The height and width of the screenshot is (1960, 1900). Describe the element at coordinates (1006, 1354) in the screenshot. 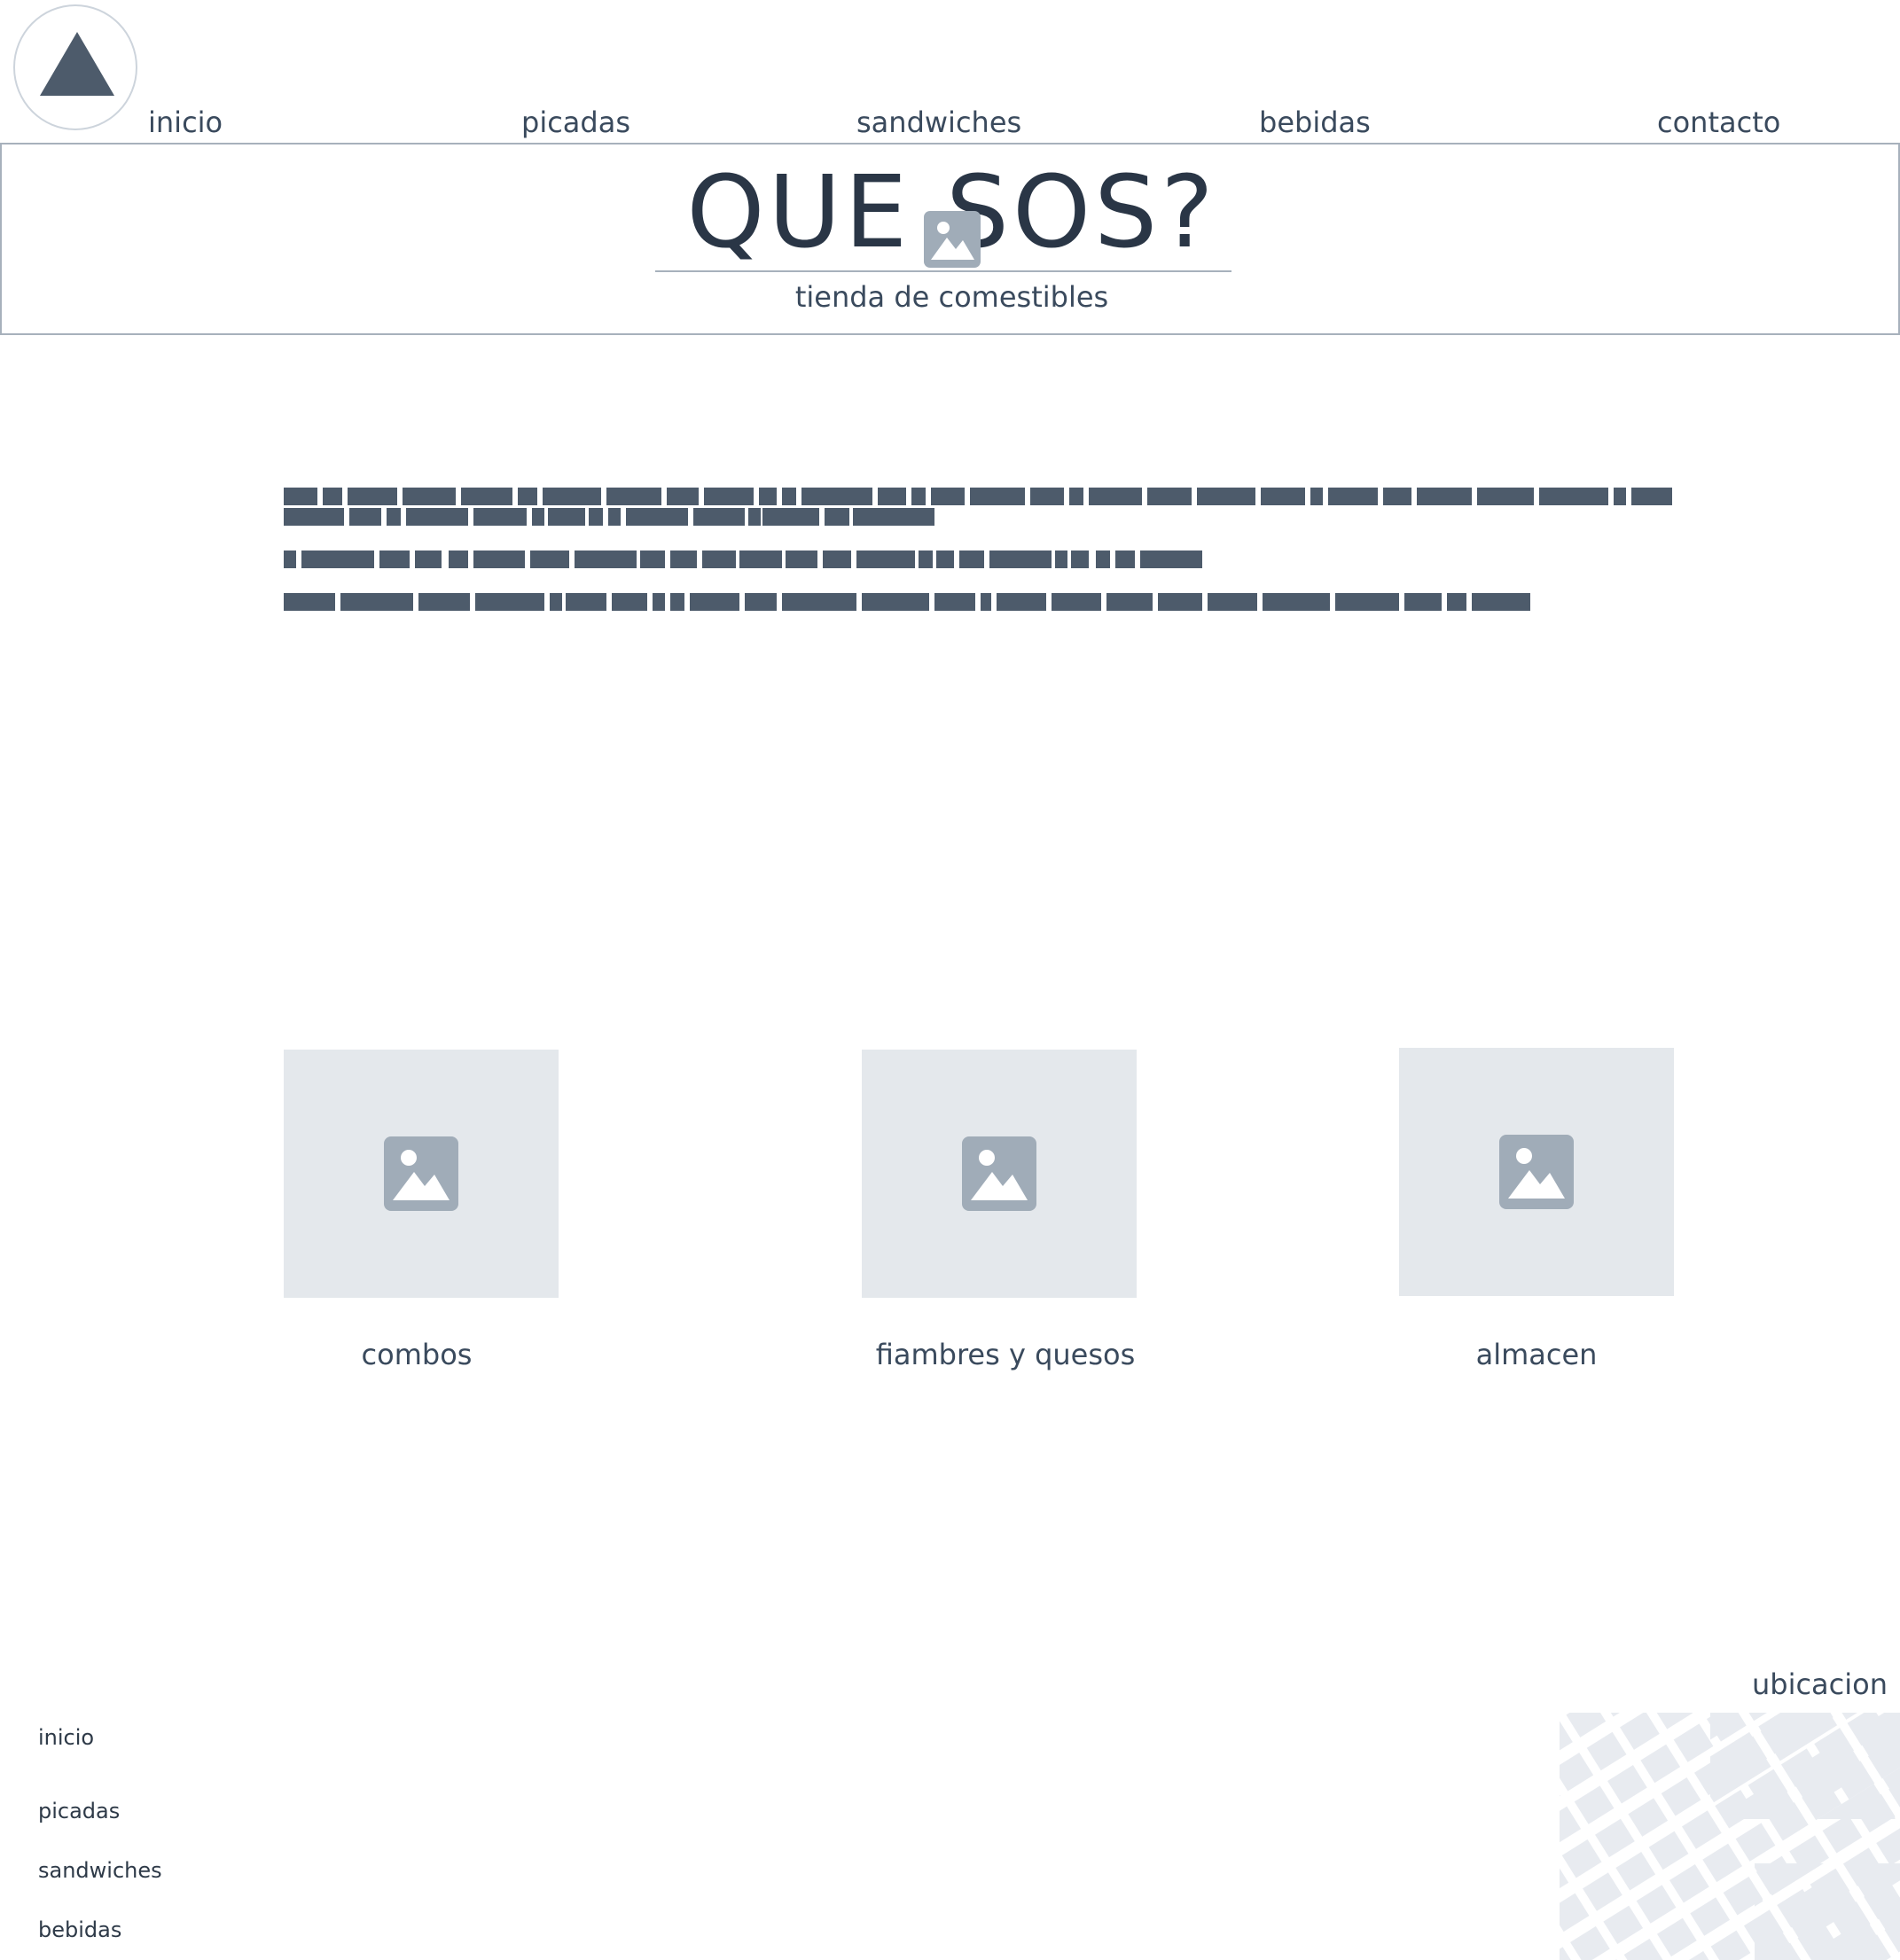

I see `category-label-fiambres: fiambres y quesos` at that location.